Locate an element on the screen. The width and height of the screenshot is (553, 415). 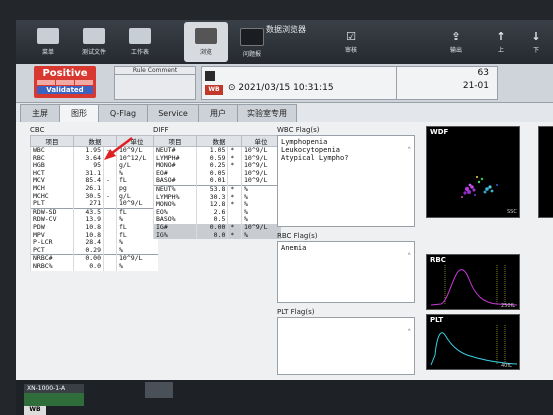
param-name: IG% is located at coordinates (175, 235).